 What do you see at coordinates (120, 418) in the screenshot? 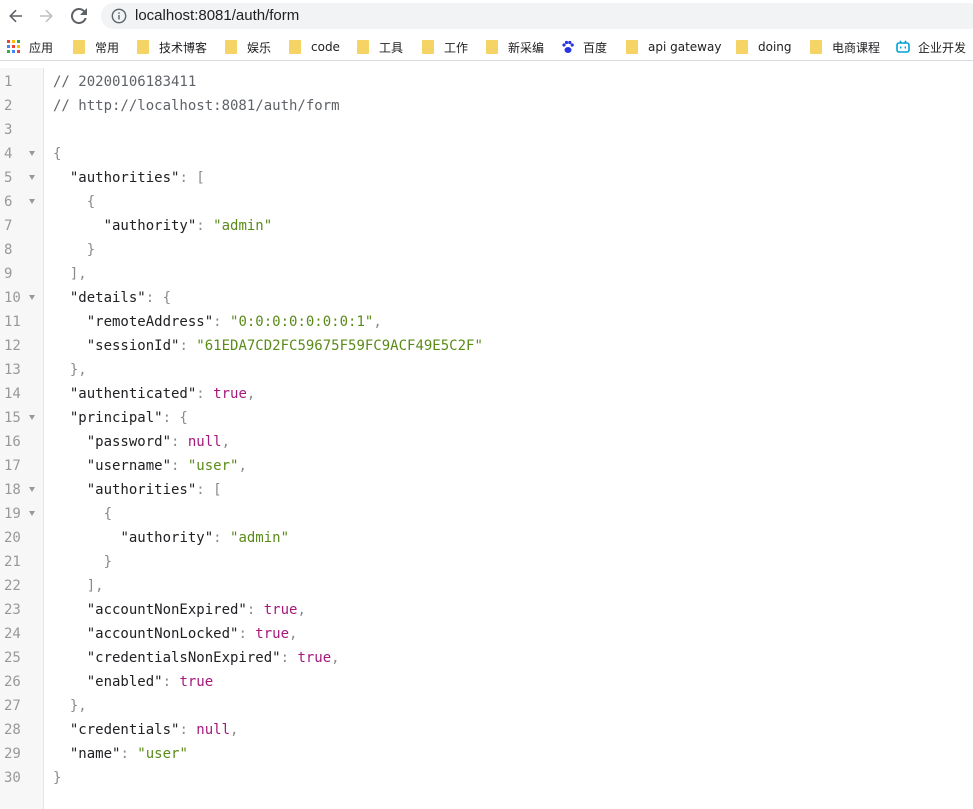
I see `code-text: "principal": {` at bounding box center [120, 418].